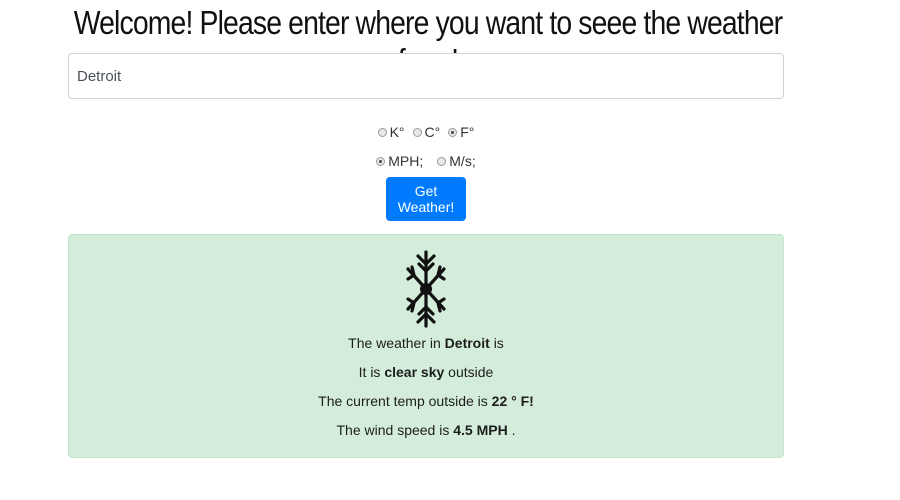 The height and width of the screenshot is (500, 900). I want to click on result-condition: clear sky, so click(414, 372).